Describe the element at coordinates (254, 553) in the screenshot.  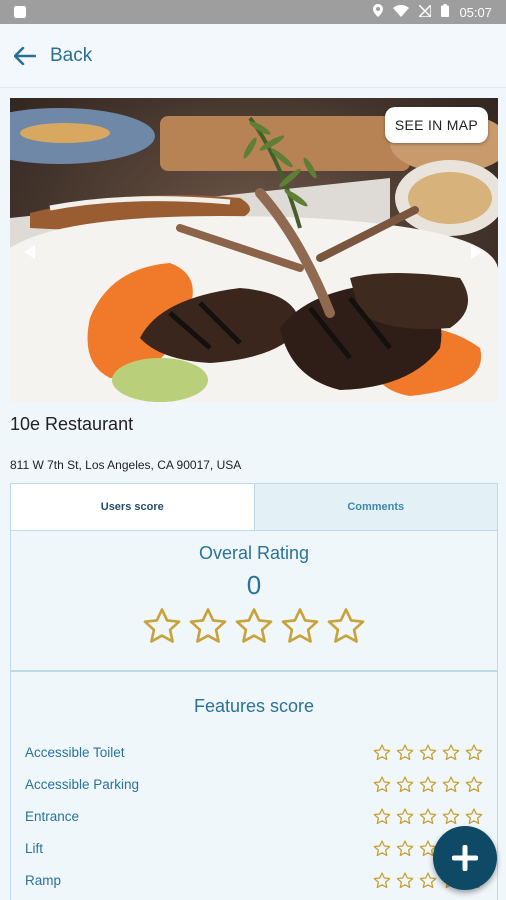
I see `overall-rating-title: Overal Rating` at that location.